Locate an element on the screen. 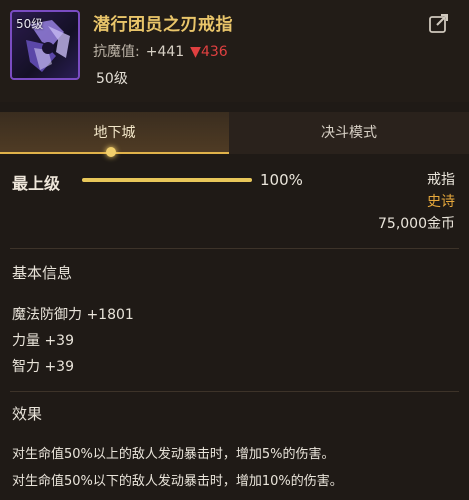  stat-label: 抗魔值: is located at coordinates (116, 52).